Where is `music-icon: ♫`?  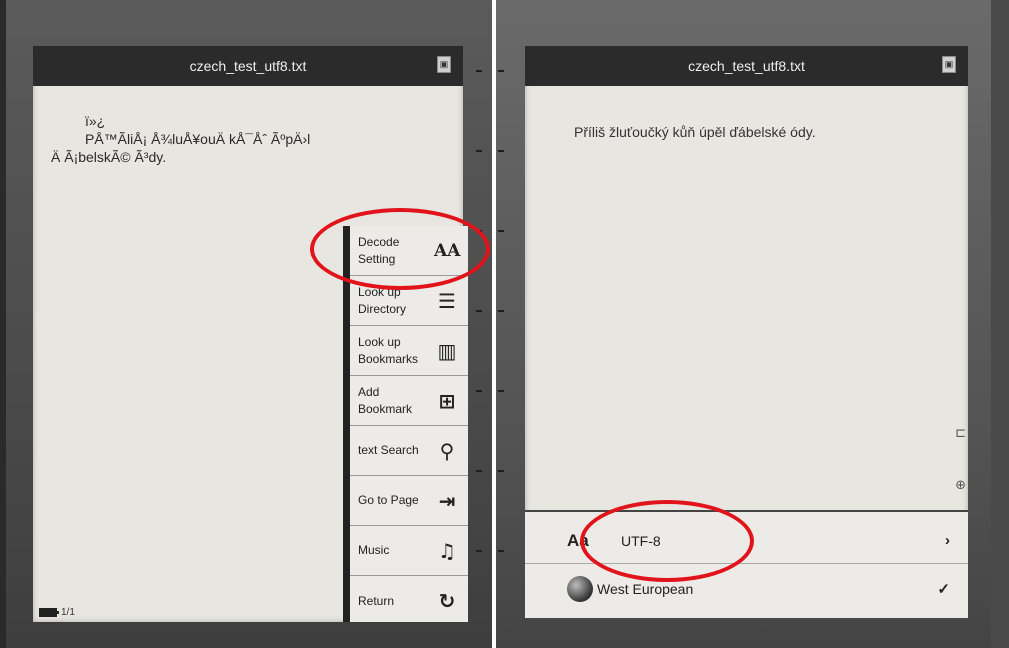
music-icon: ♫ is located at coordinates (447, 550).